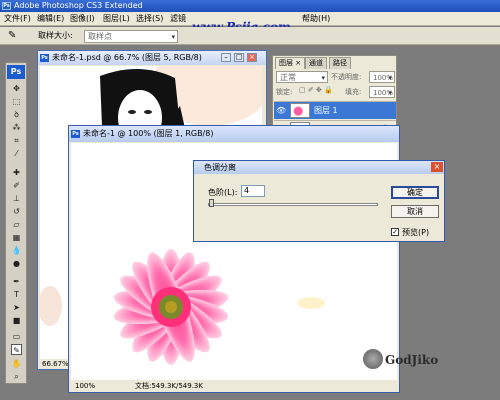  What do you see at coordinates (293, 204) in the screenshot?
I see `levels-slider-track` at bounding box center [293, 204].